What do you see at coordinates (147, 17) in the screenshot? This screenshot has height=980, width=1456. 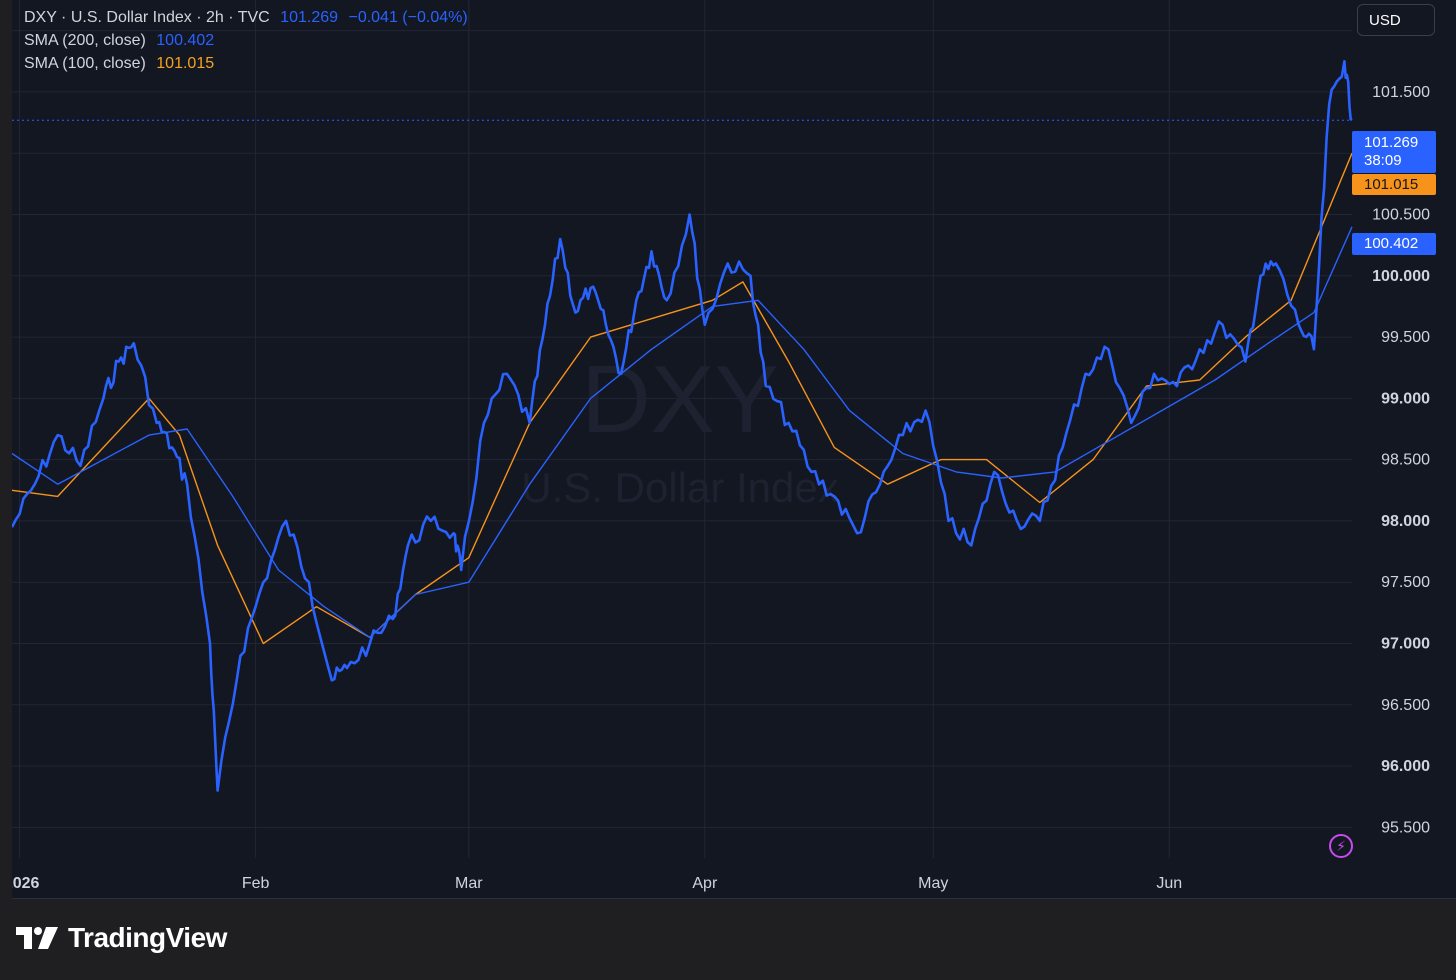 I see `symbol-title: DXY · U.S. Dollar Index · 2h · TVC` at bounding box center [147, 17].